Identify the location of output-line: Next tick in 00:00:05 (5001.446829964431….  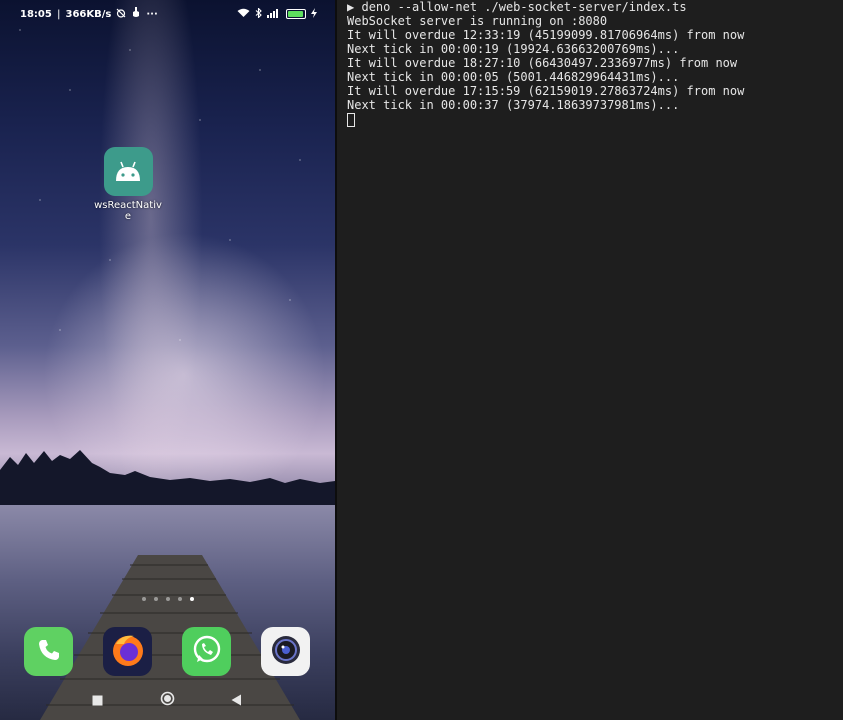
(513, 77).